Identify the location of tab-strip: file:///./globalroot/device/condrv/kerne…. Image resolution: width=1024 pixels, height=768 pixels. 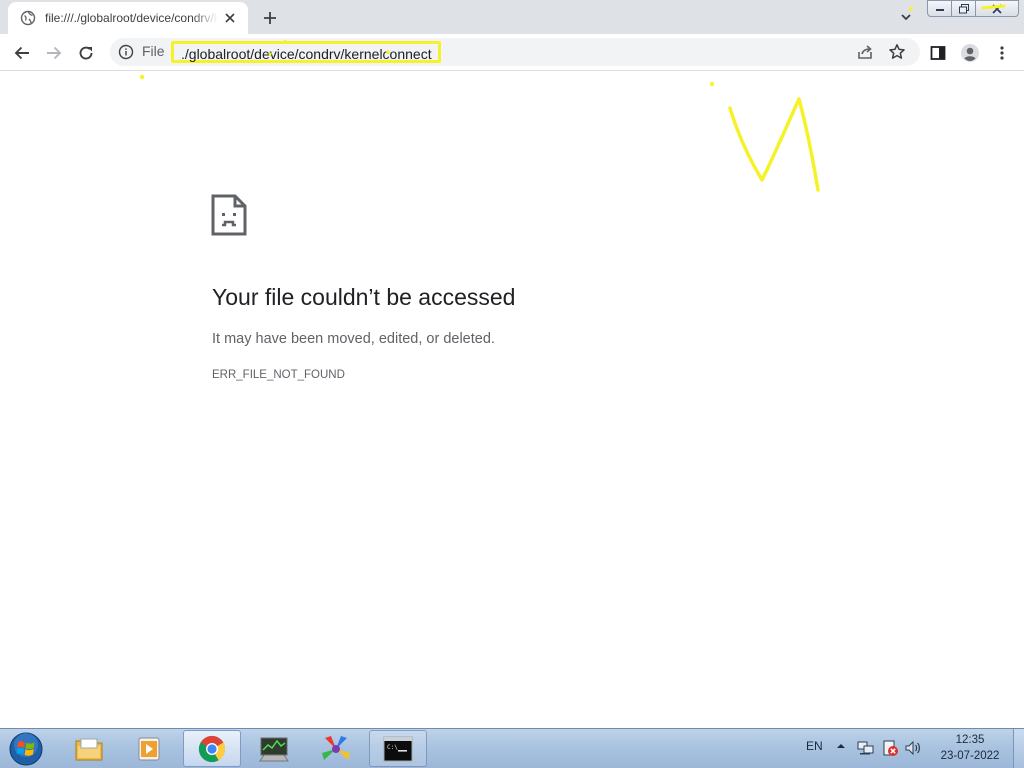
(512, 17).